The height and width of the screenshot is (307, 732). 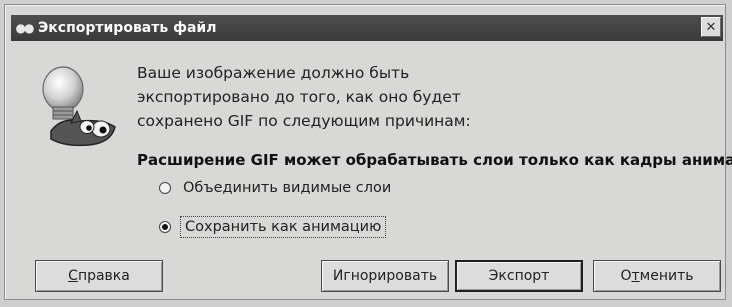 I want to click on accel-char: т, so click(x=635, y=276).